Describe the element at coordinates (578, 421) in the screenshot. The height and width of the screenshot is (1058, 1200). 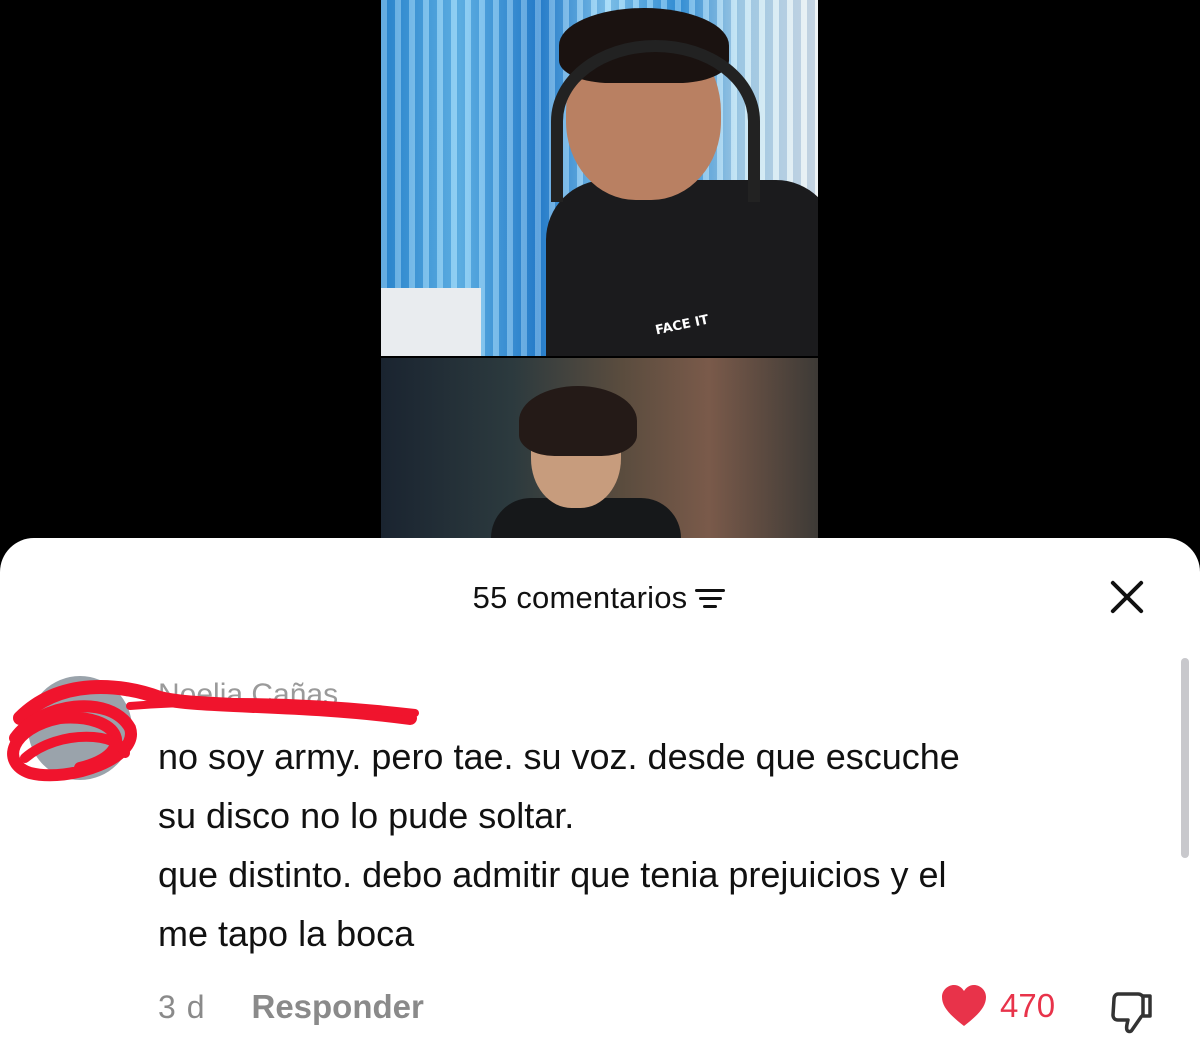
I see `mv-person-hair` at that location.